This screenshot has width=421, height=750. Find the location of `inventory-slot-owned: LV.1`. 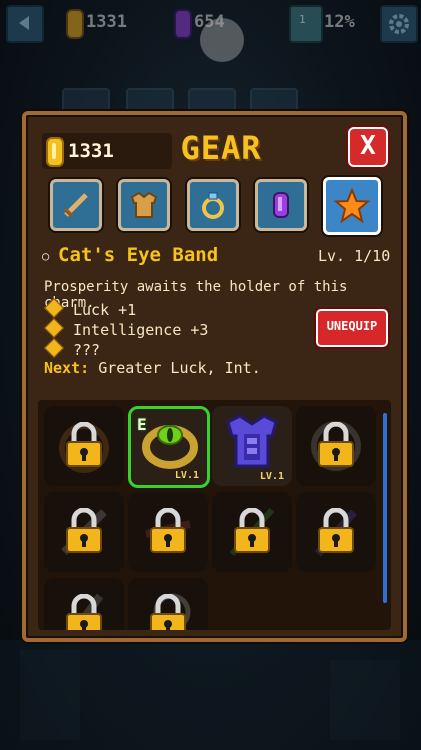

inventory-slot-owned: LV.1 is located at coordinates (252, 446).